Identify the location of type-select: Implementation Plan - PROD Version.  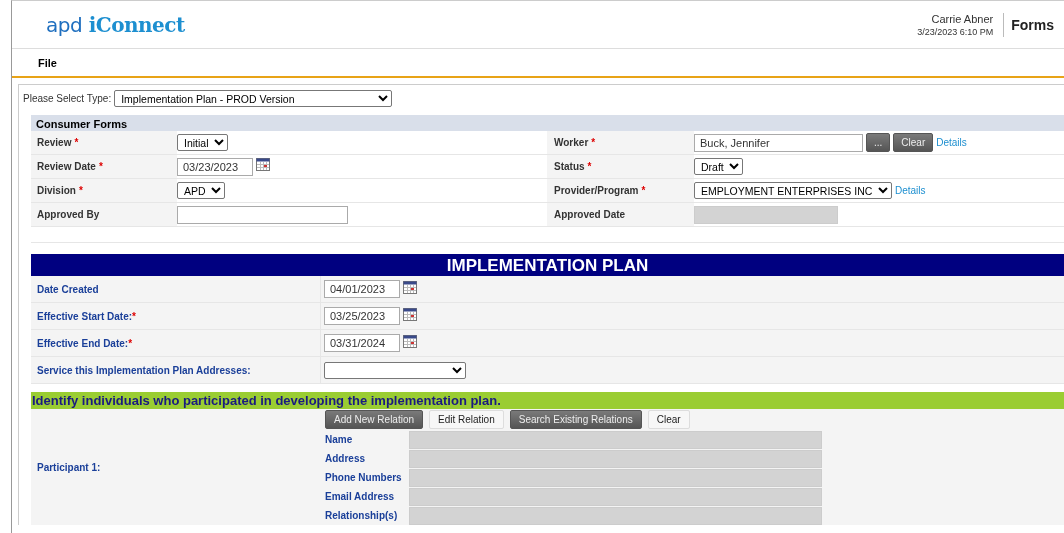
(253, 98).